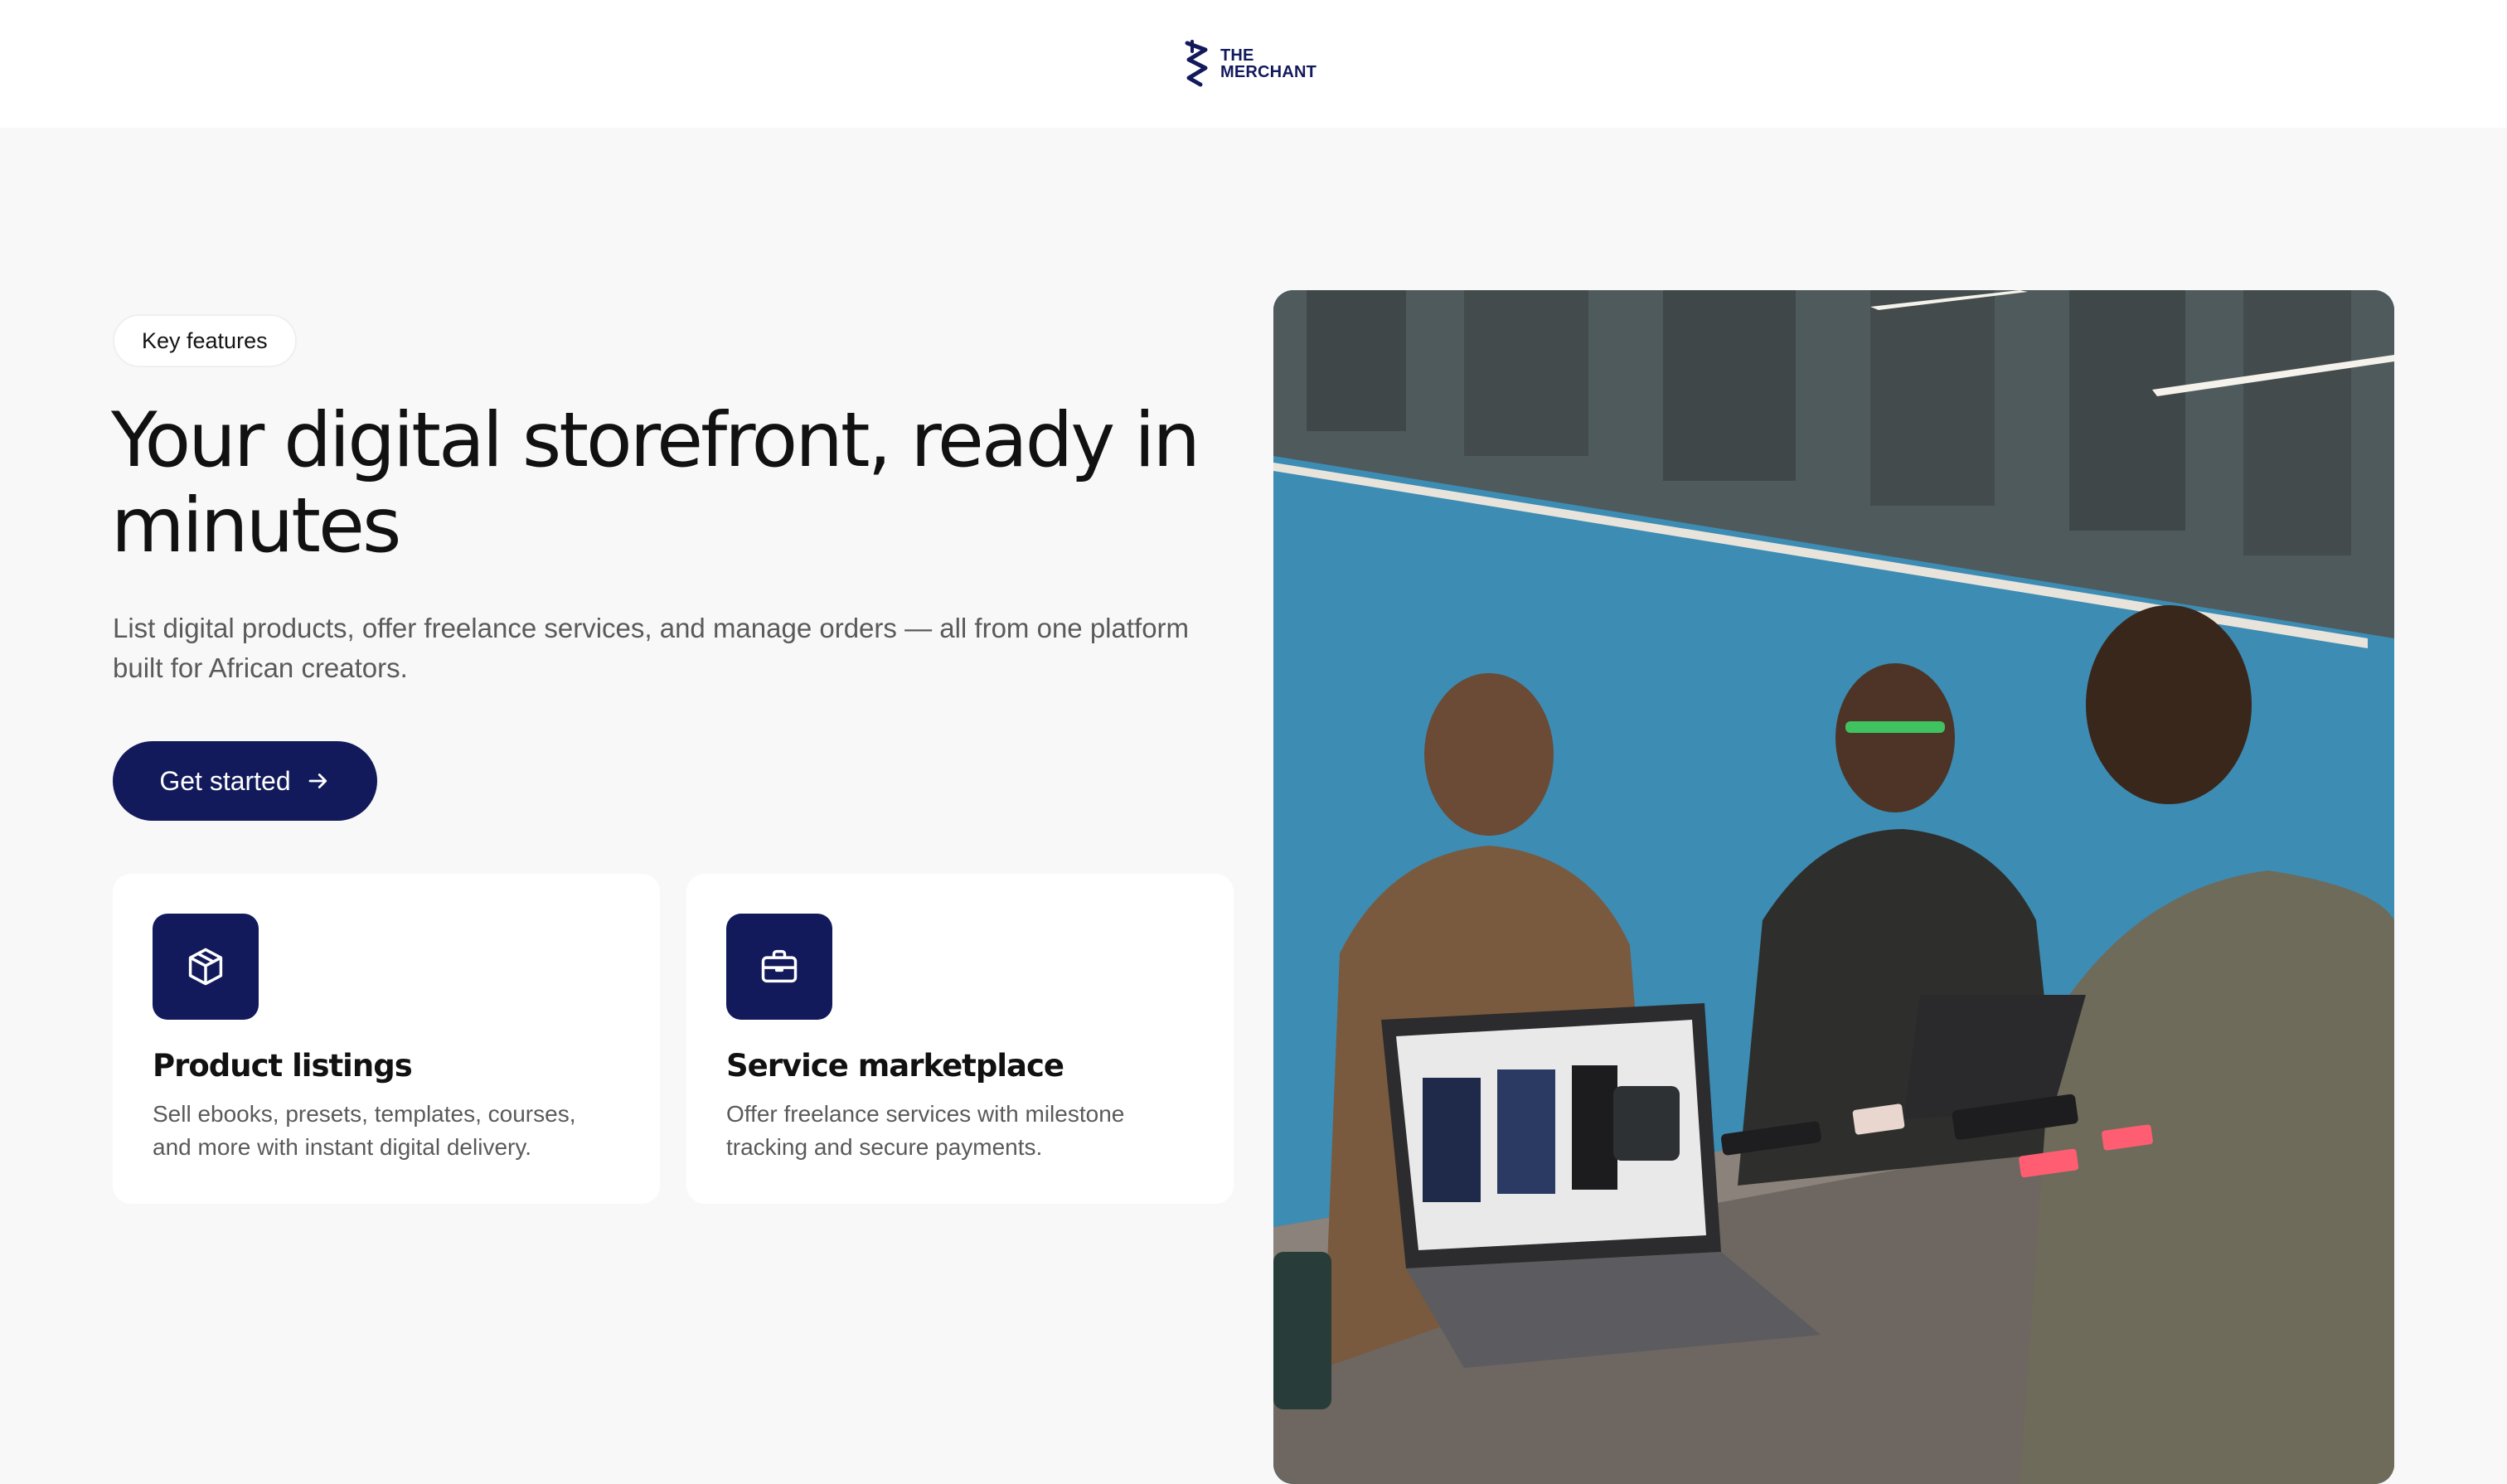  I want to click on top-bar: THE MERCHANT, so click(1253, 64).